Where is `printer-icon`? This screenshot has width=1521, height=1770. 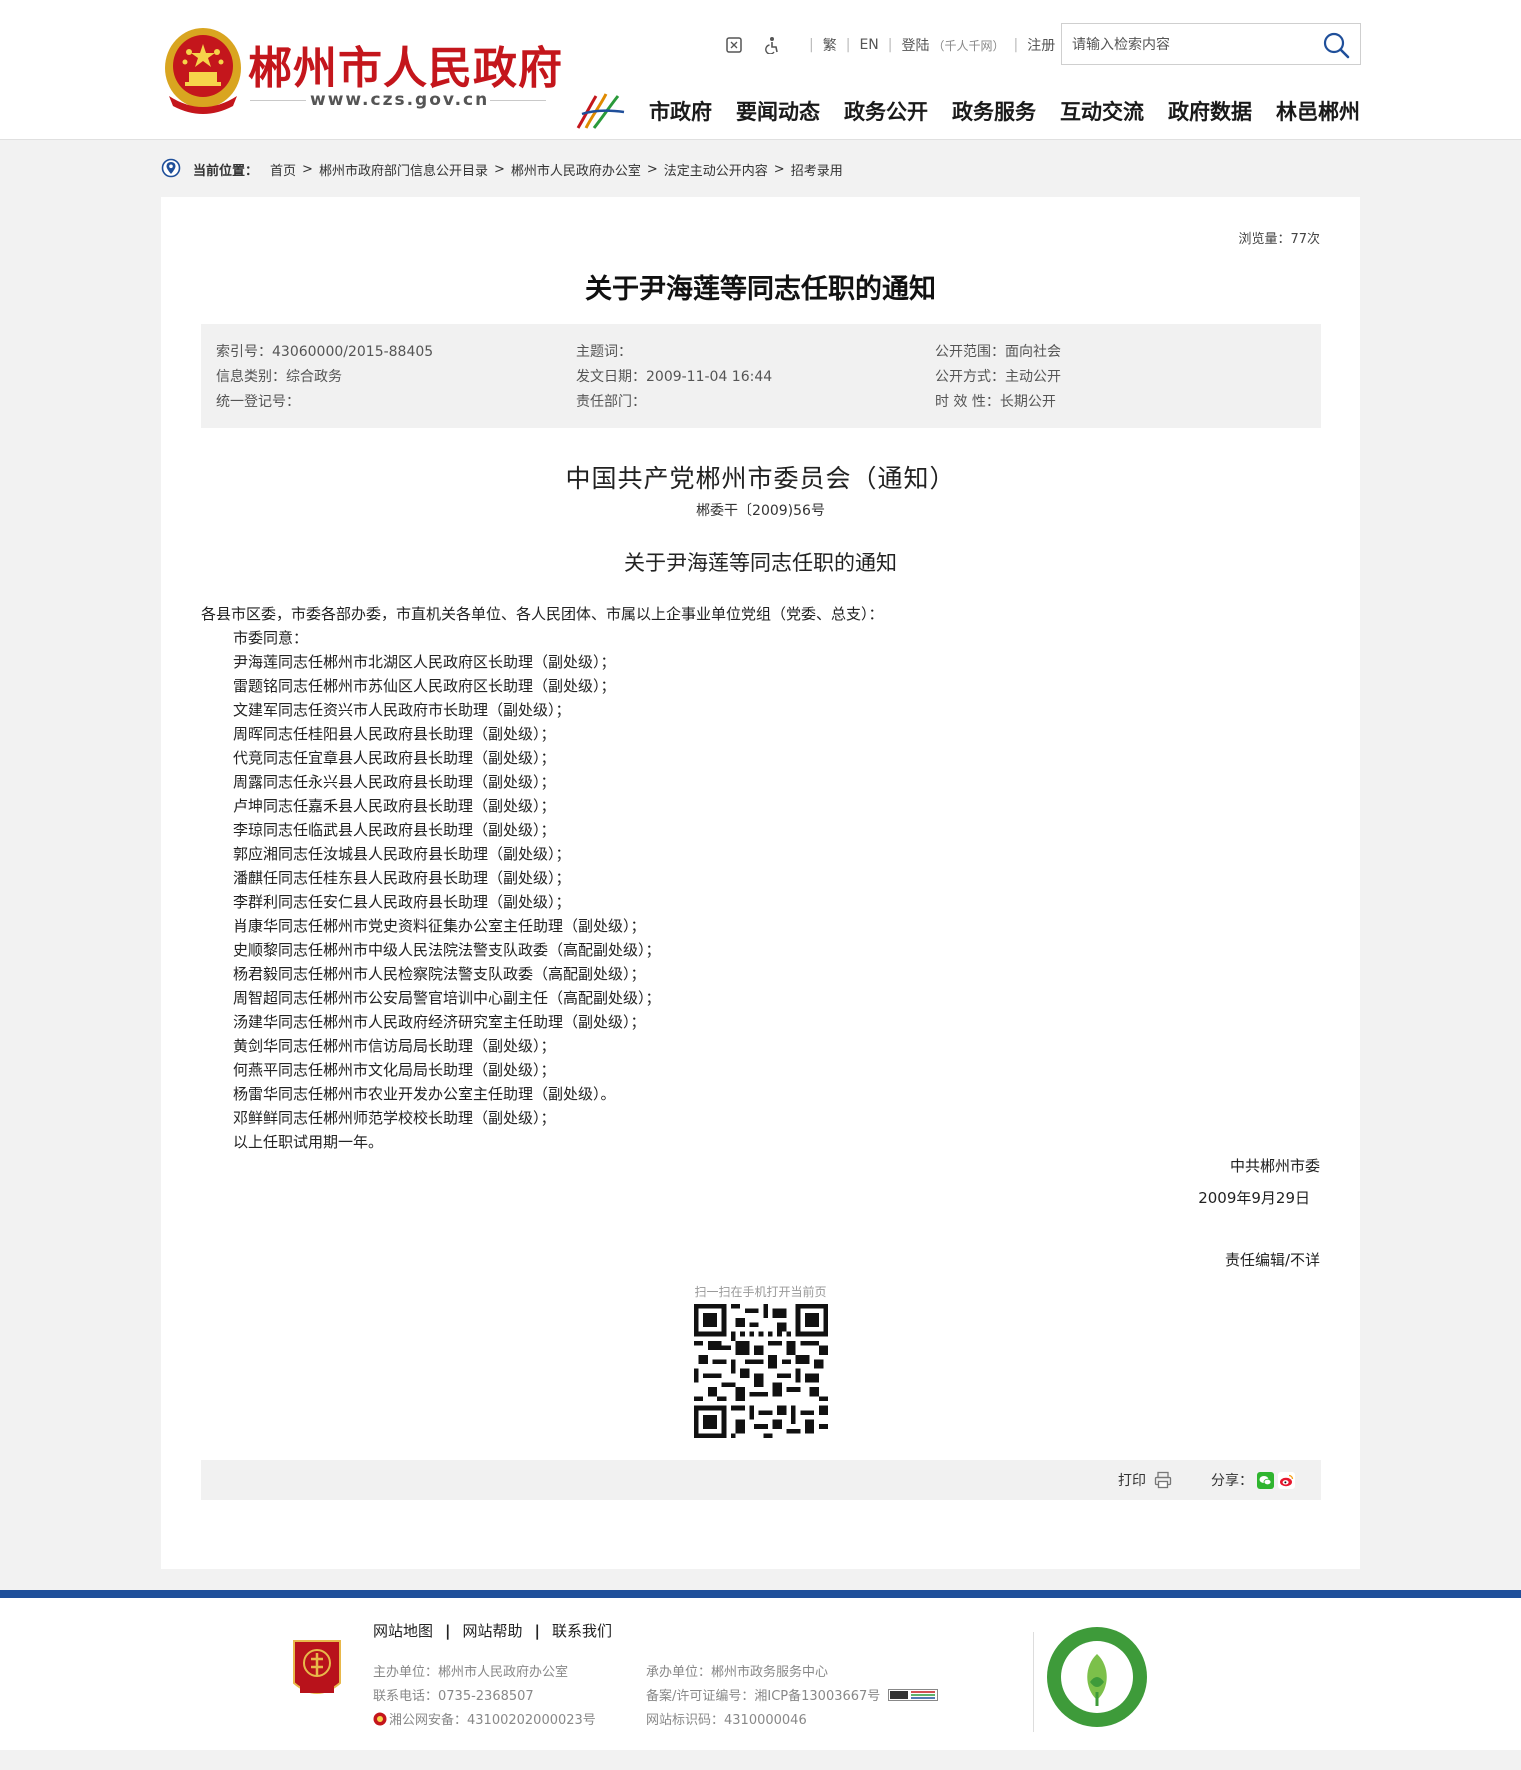
printer-icon is located at coordinates (1163, 1480).